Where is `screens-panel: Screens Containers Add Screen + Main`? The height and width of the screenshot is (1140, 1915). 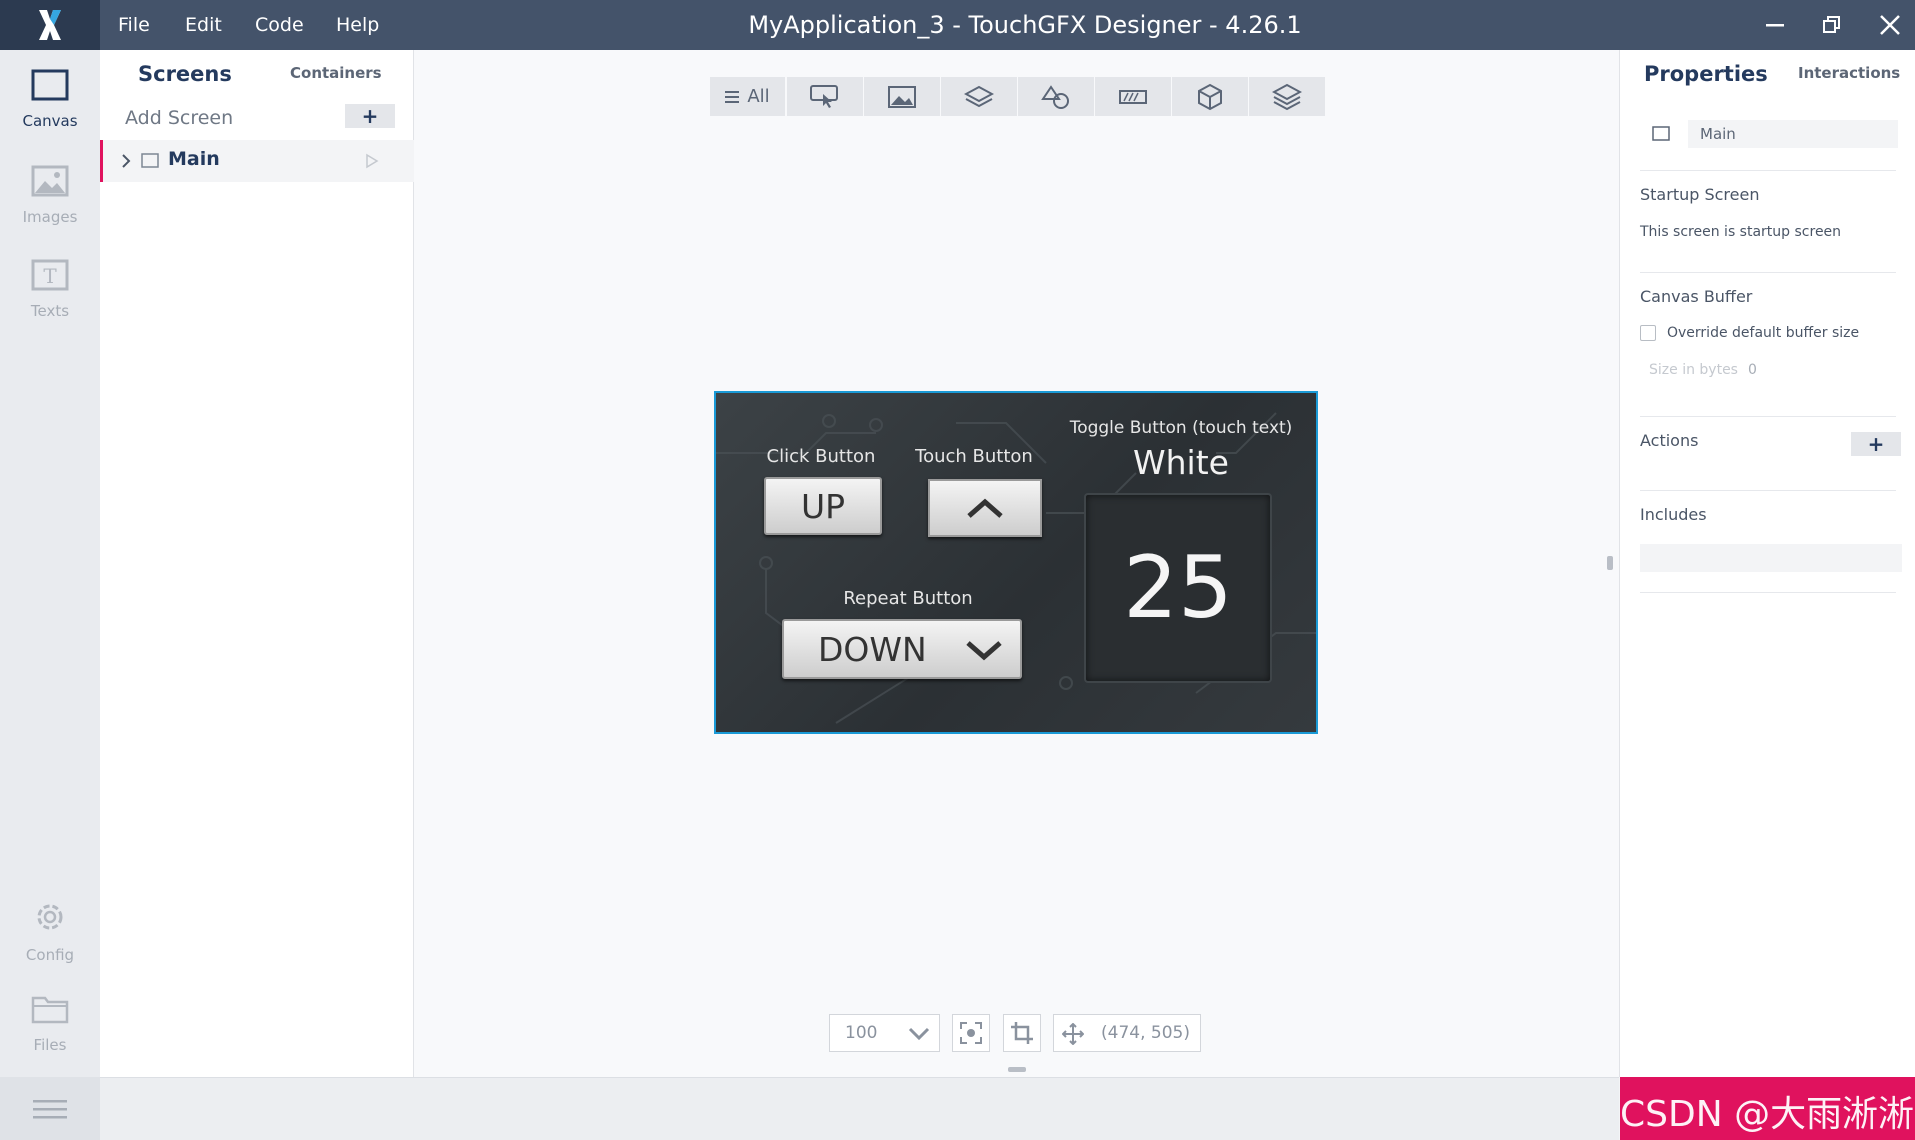 screens-panel: Screens Containers Add Screen + Main is located at coordinates (257, 563).